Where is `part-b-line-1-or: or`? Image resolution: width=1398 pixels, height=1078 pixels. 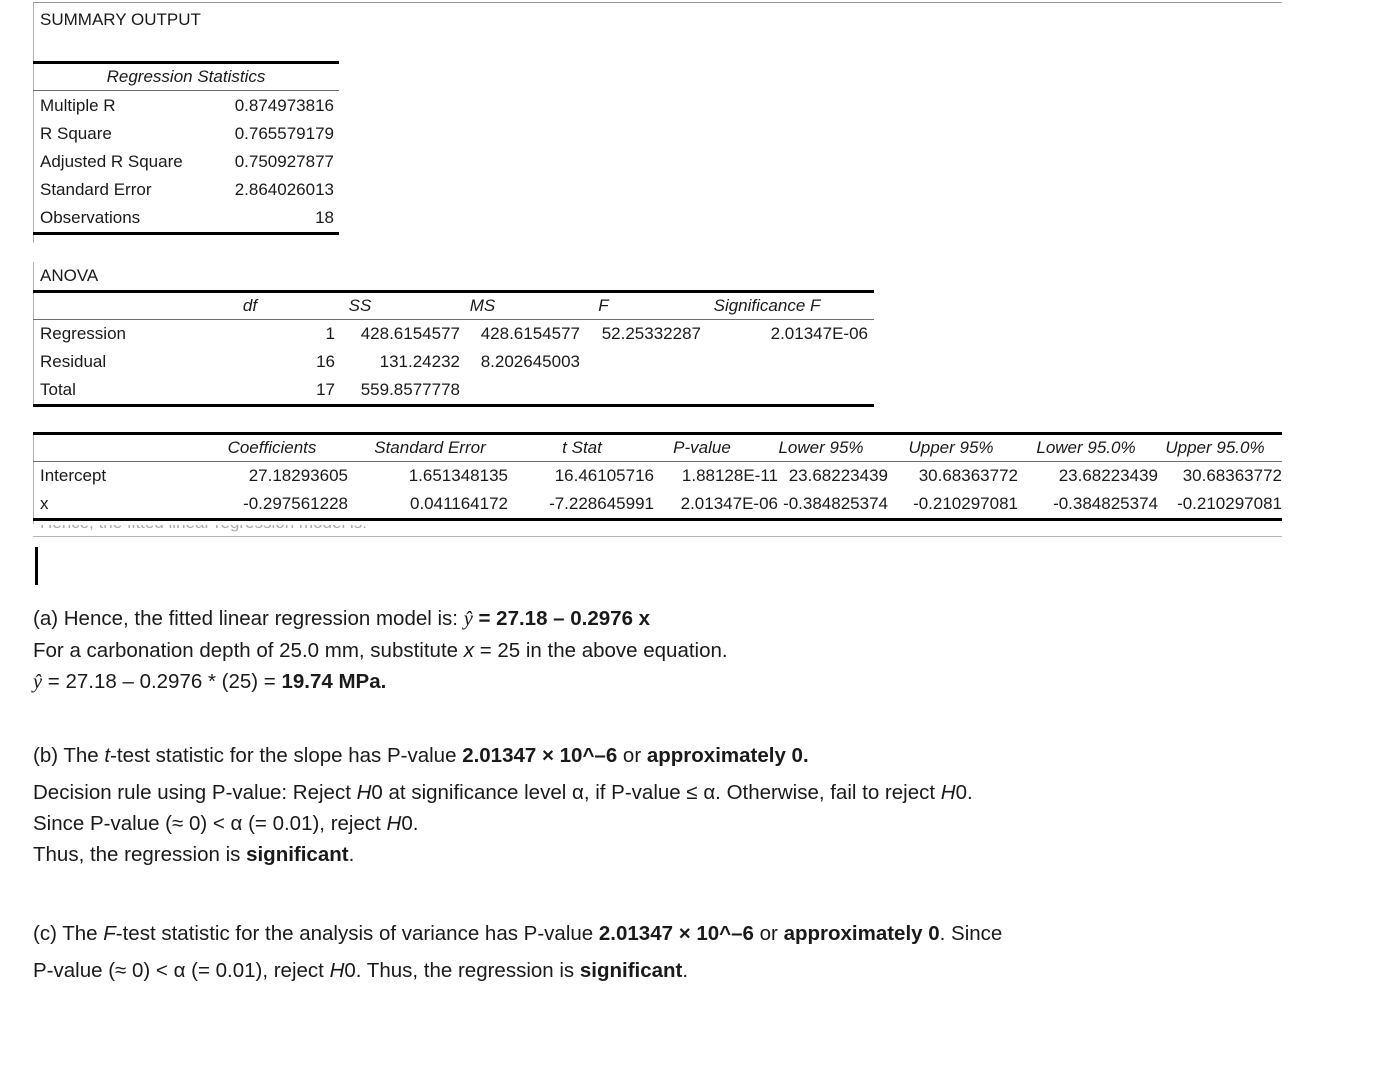
part-b-line-1-or: or is located at coordinates (632, 755).